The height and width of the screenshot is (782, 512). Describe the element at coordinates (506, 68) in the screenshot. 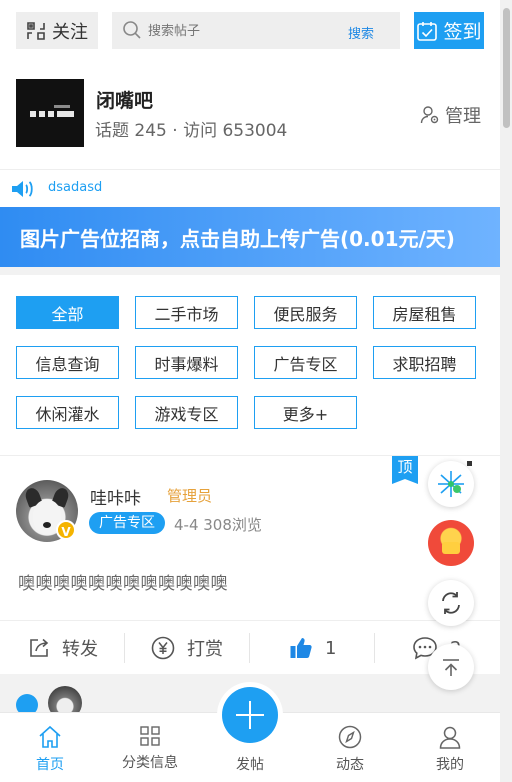

I see `scrollbar-thumb` at that location.